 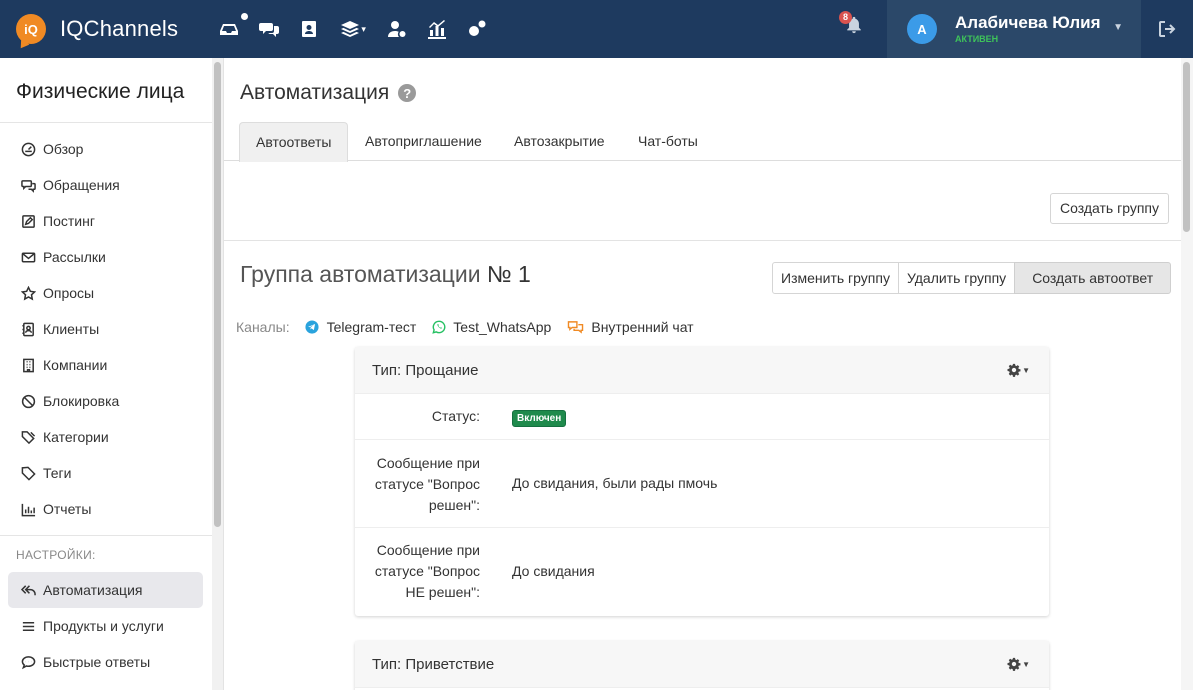 I want to click on chevron-down-icon: ▾, so click(x=363, y=28).